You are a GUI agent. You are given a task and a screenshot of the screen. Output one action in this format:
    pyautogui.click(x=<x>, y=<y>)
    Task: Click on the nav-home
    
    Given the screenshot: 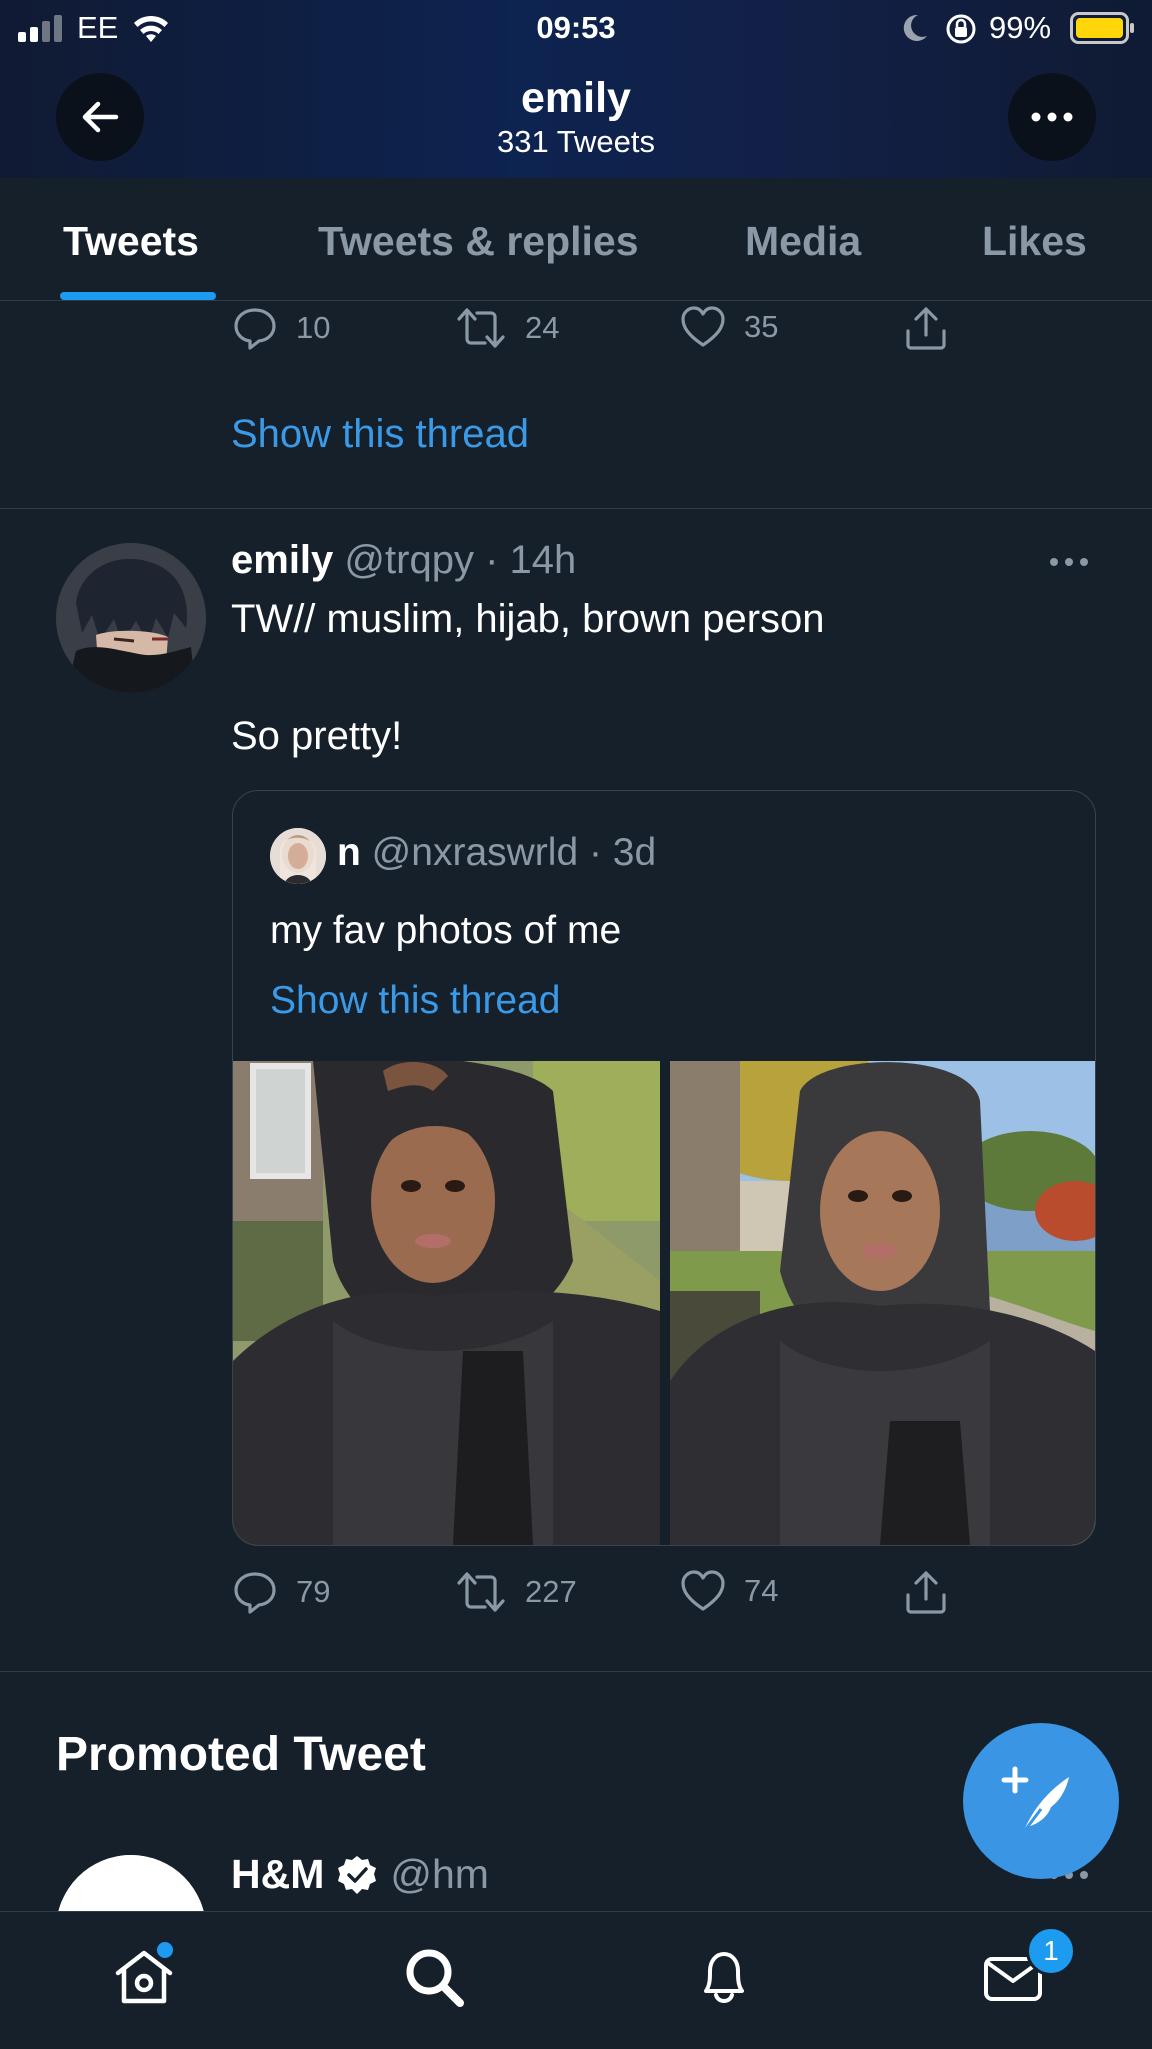 What is the action you would take?
    pyautogui.click(x=144, y=1977)
    